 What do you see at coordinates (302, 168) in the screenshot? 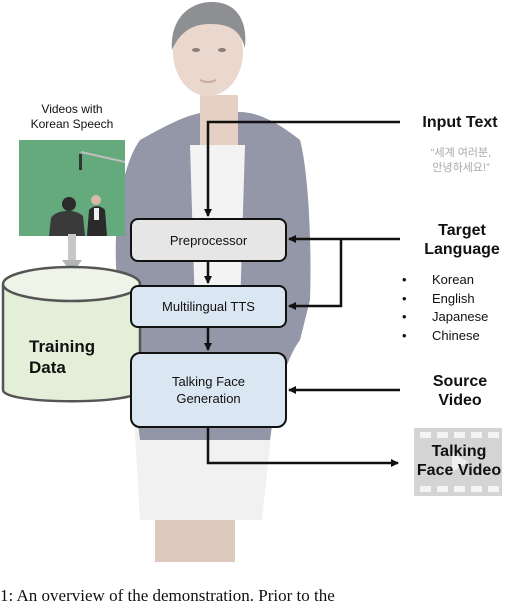
I see `input-text-arrow` at bounding box center [302, 168].